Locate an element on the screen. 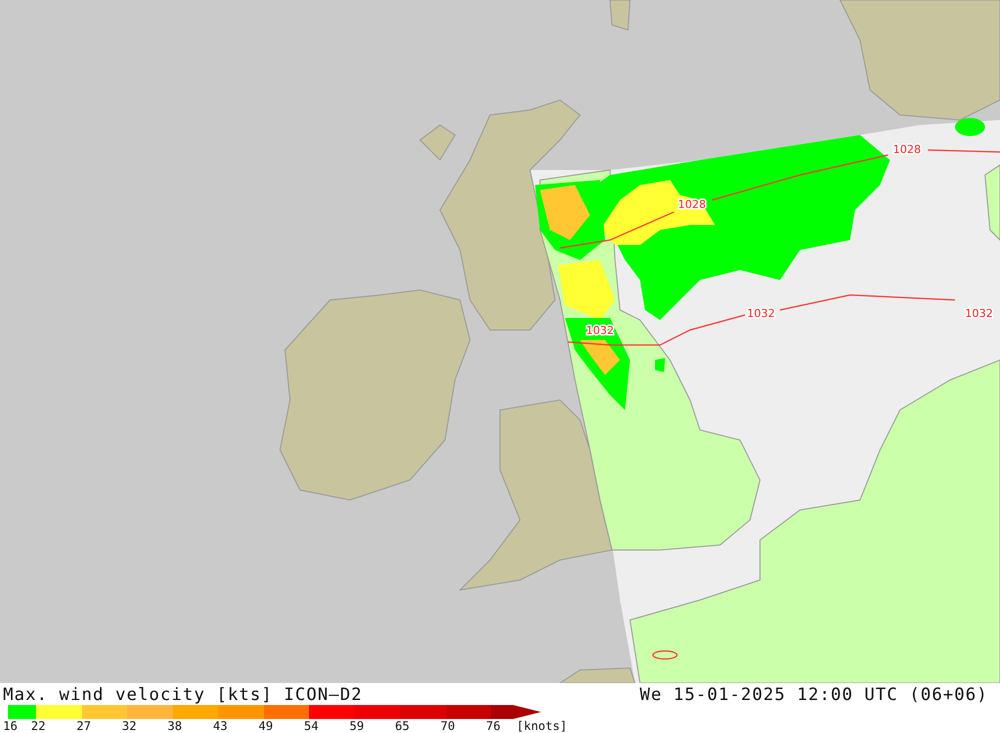 The height and width of the screenshot is (733, 1000). scale-tick-label: 49 is located at coordinates (265, 726).